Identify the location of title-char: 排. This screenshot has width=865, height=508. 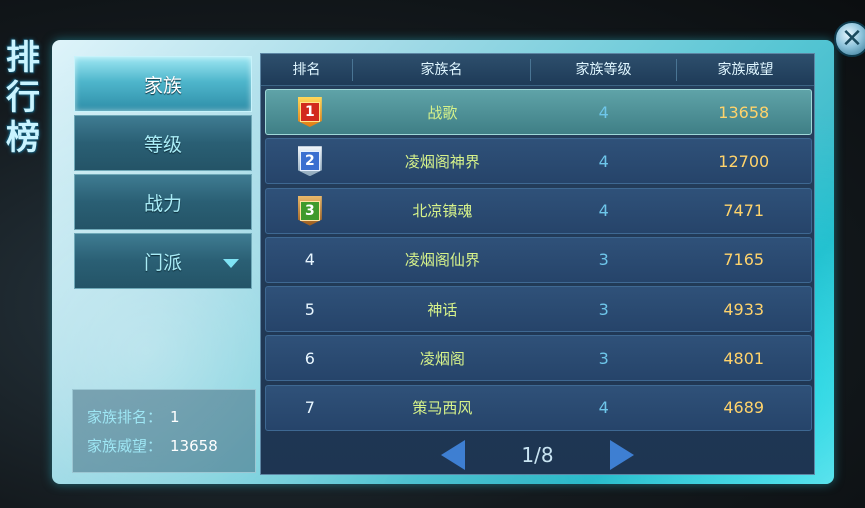
(23, 58).